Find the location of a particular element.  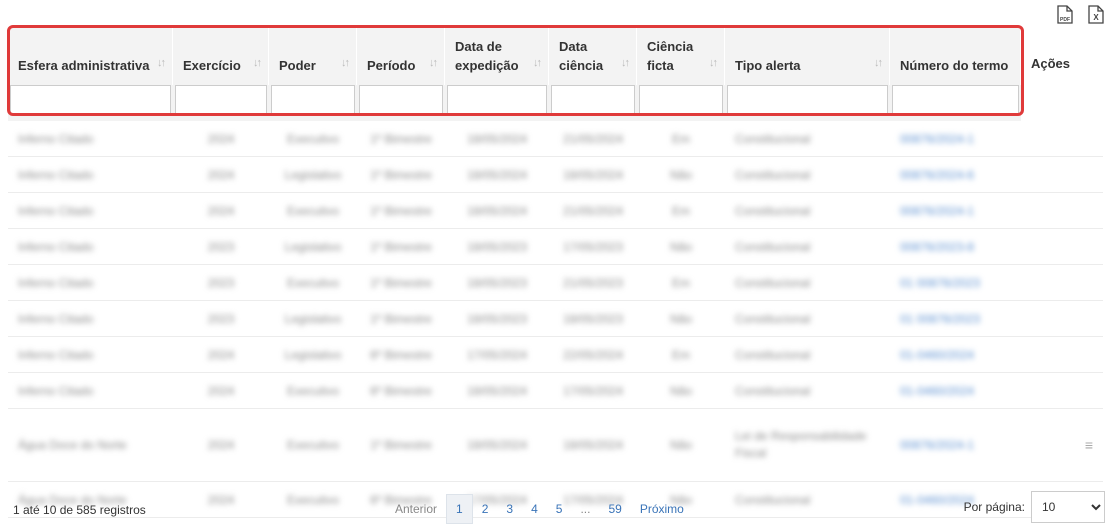

xls-label: X is located at coordinates (1096, 17).